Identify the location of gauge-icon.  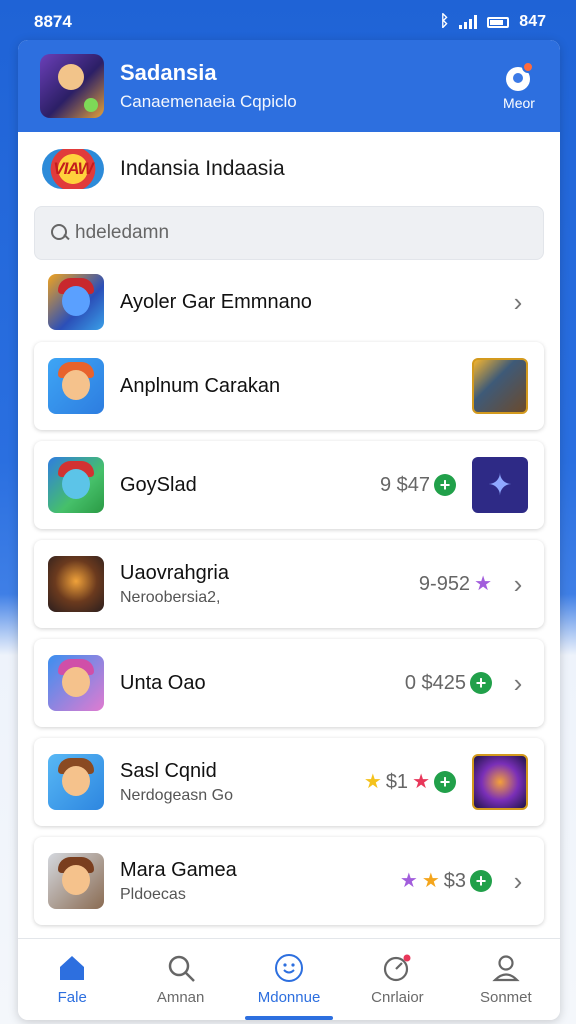
(397, 968).